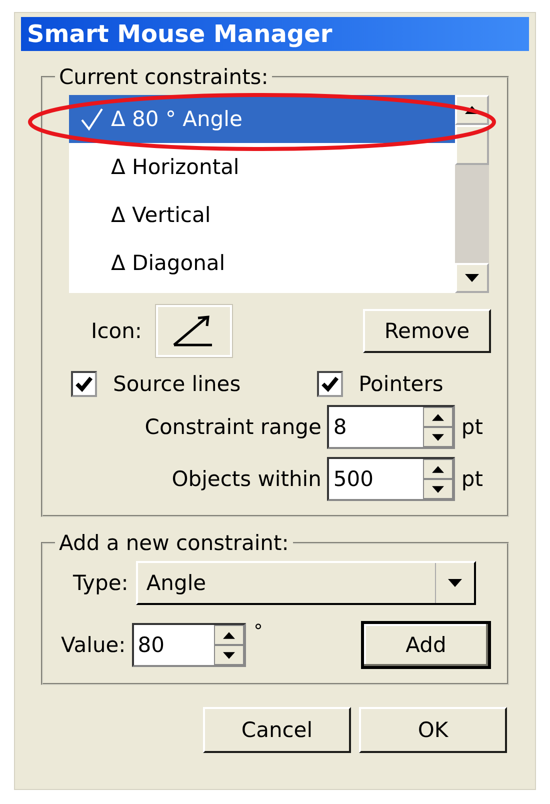  What do you see at coordinates (433, 730) in the screenshot?
I see `dialog-button: OK` at bounding box center [433, 730].